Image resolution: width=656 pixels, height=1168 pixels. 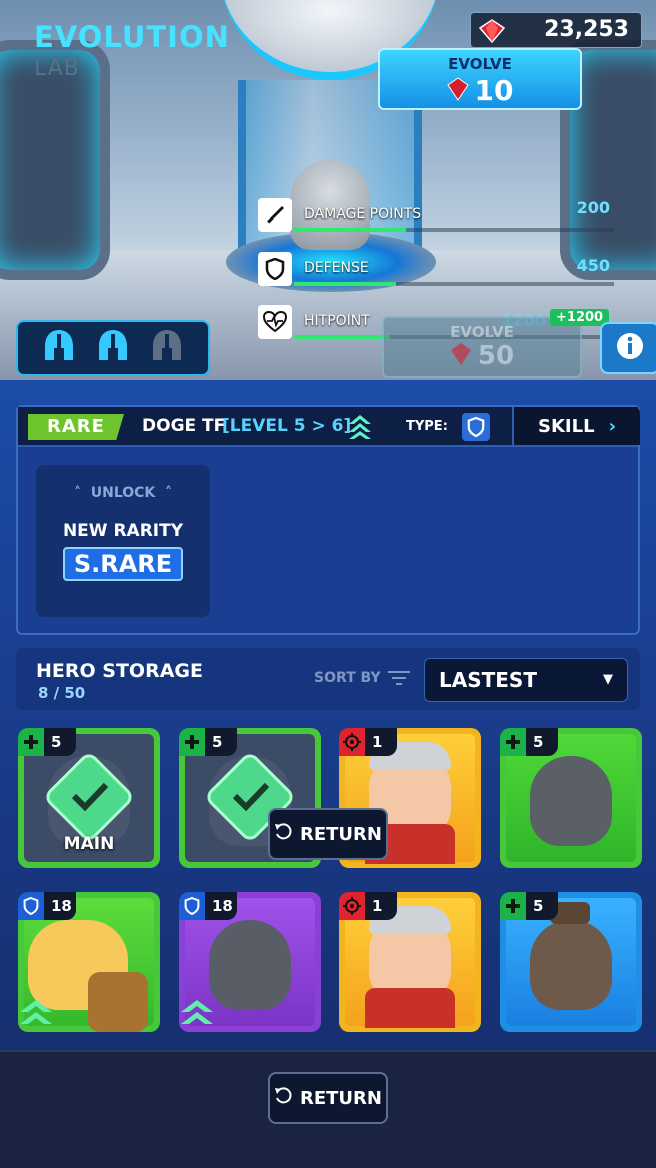 I want to click on evolution-stages, so click(x=113, y=348).